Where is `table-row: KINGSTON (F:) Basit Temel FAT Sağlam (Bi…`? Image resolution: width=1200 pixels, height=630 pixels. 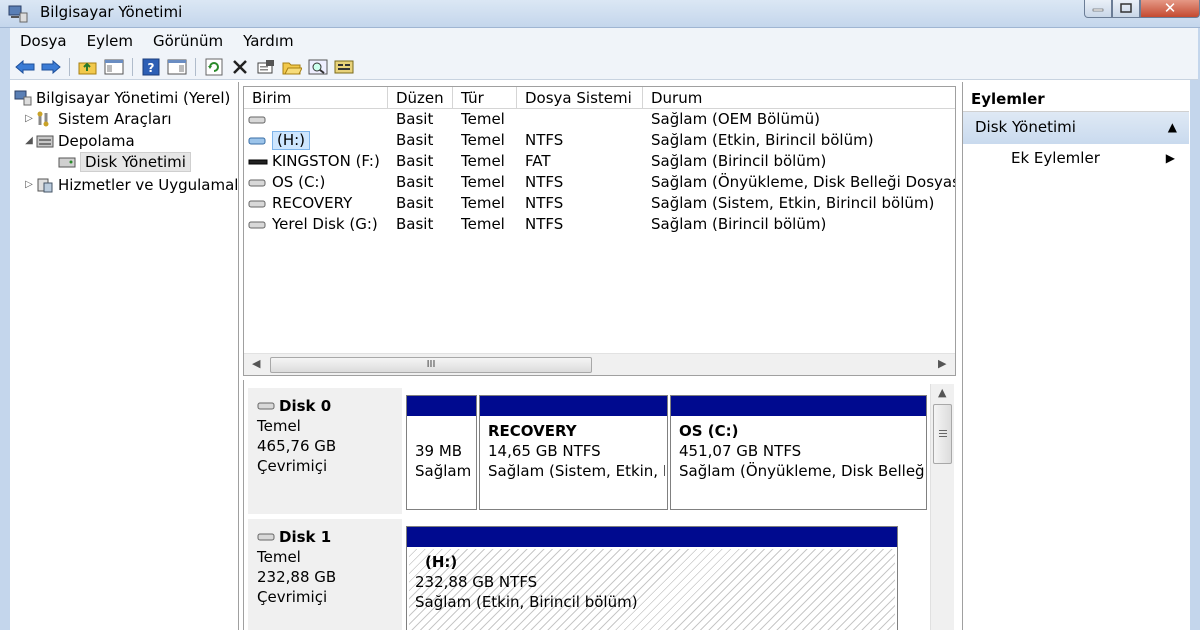
table-row: KINGSTON (F:) Basit Temel FAT Sağlam (Bi… is located at coordinates (599, 161).